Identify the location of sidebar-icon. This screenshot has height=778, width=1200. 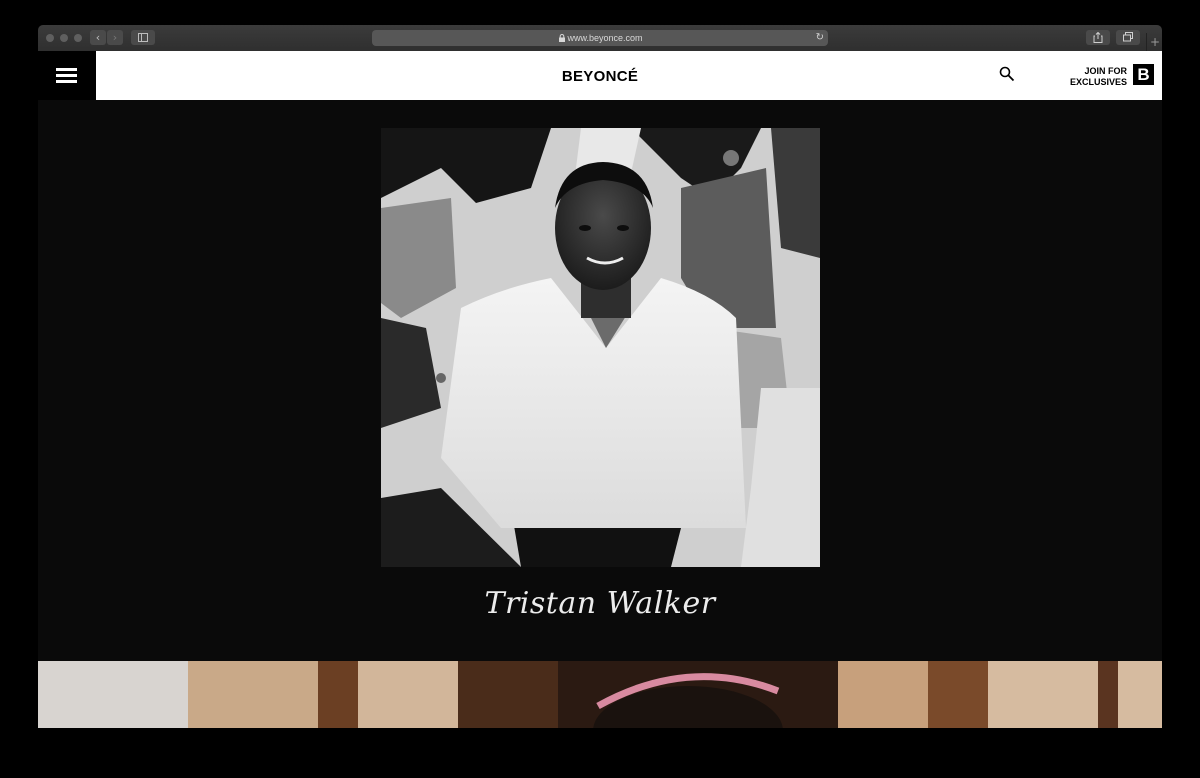
(143, 37).